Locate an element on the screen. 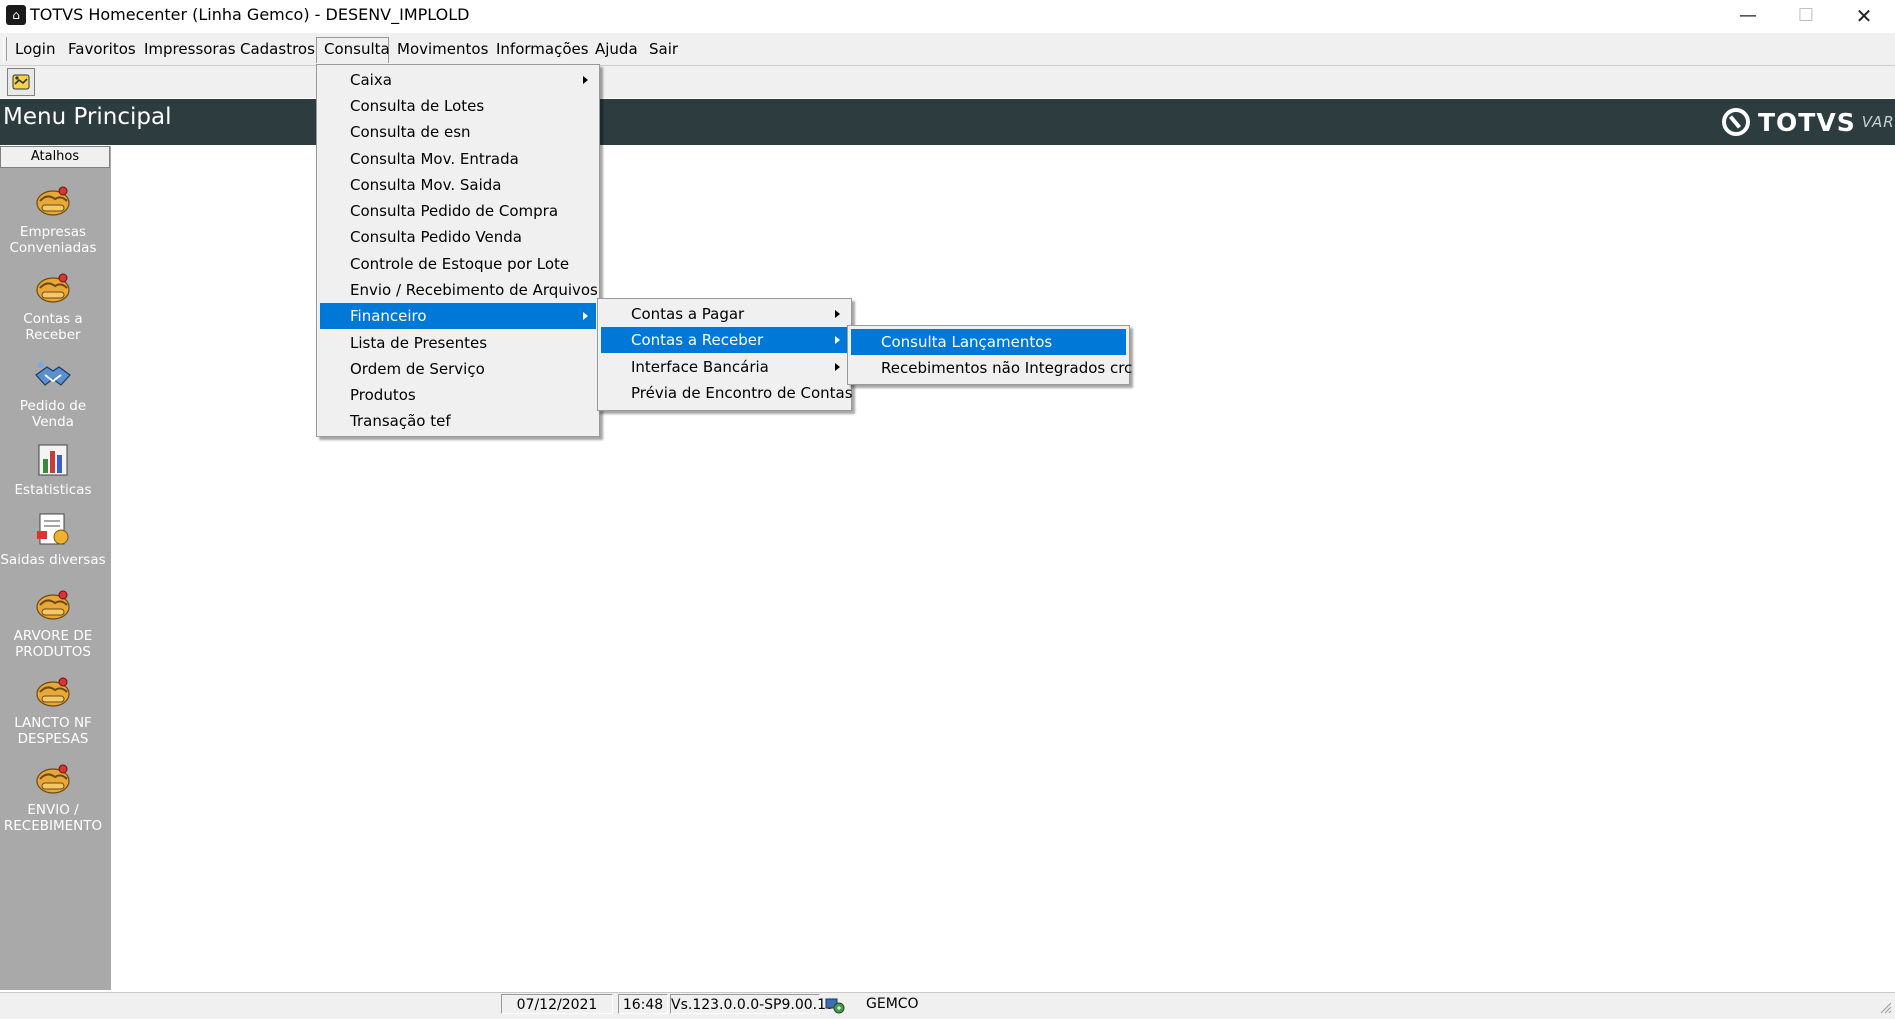 The image size is (1895, 1019). status-bar is located at coordinates (947, 1005).